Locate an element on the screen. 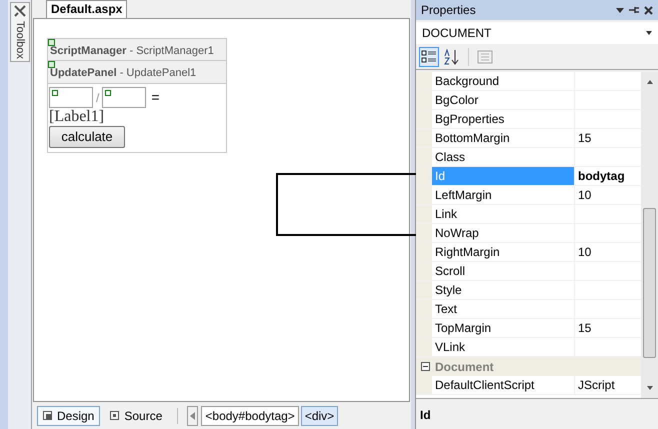 This screenshot has width=658, height=429. property-row: BgProperties is located at coordinates (528, 119).